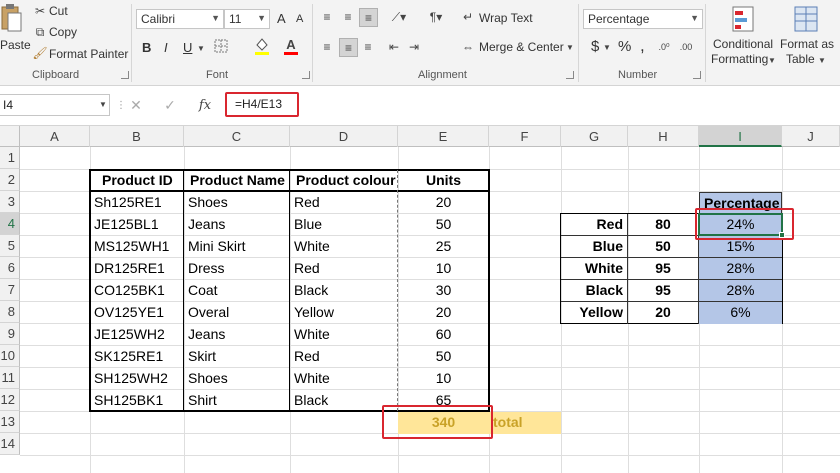 The width and height of the screenshot is (840, 473). I want to click on row-header-3: 3, so click(10, 202).